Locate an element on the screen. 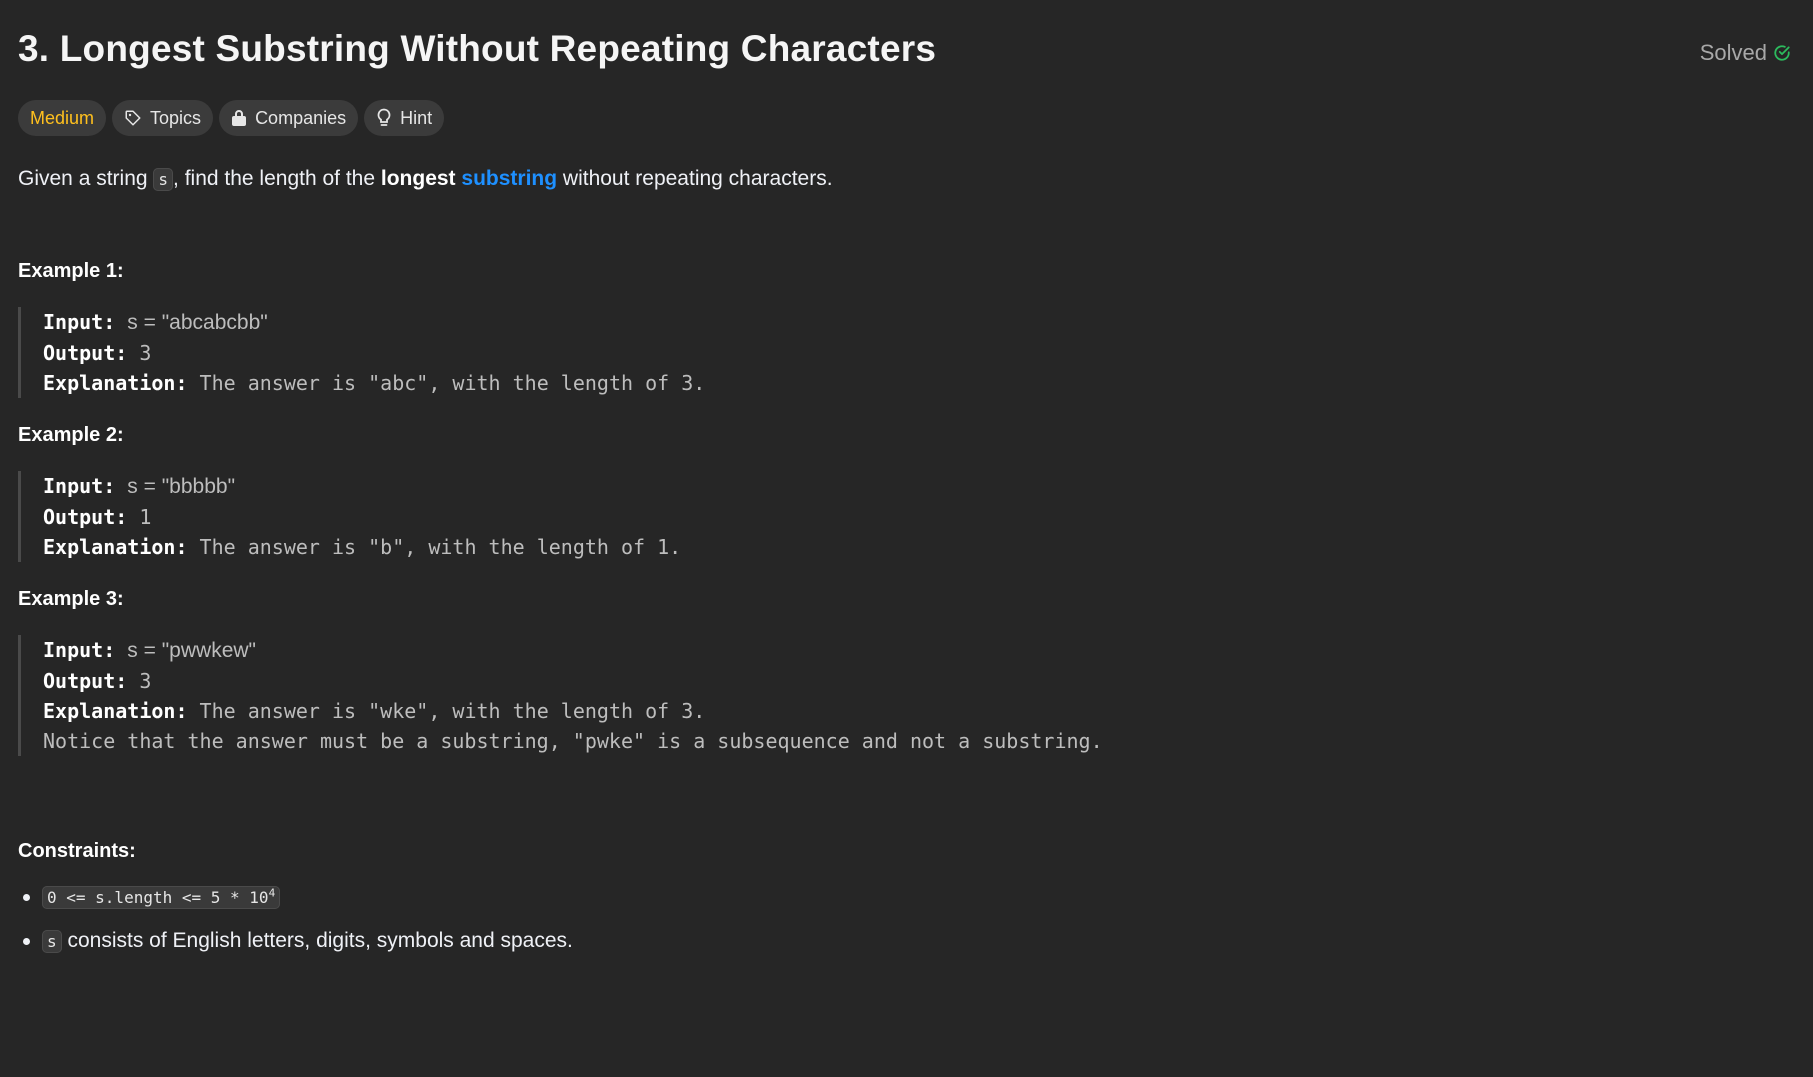 This screenshot has height=1077, width=1813. constraint-code-text: 0 <= s.length <= 5 * 10 is located at coordinates (158, 898).